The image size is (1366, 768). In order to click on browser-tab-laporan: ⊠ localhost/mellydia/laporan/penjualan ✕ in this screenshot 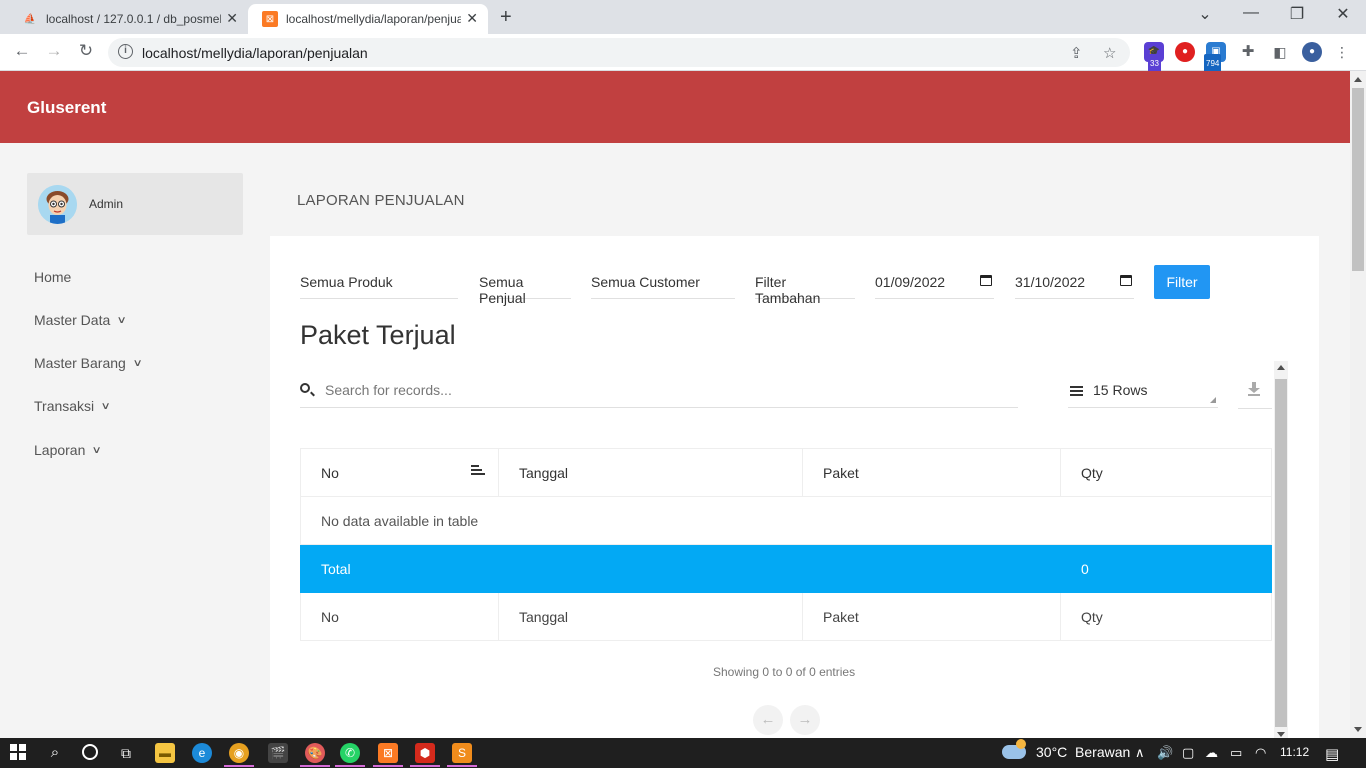, I will do `click(368, 19)`.